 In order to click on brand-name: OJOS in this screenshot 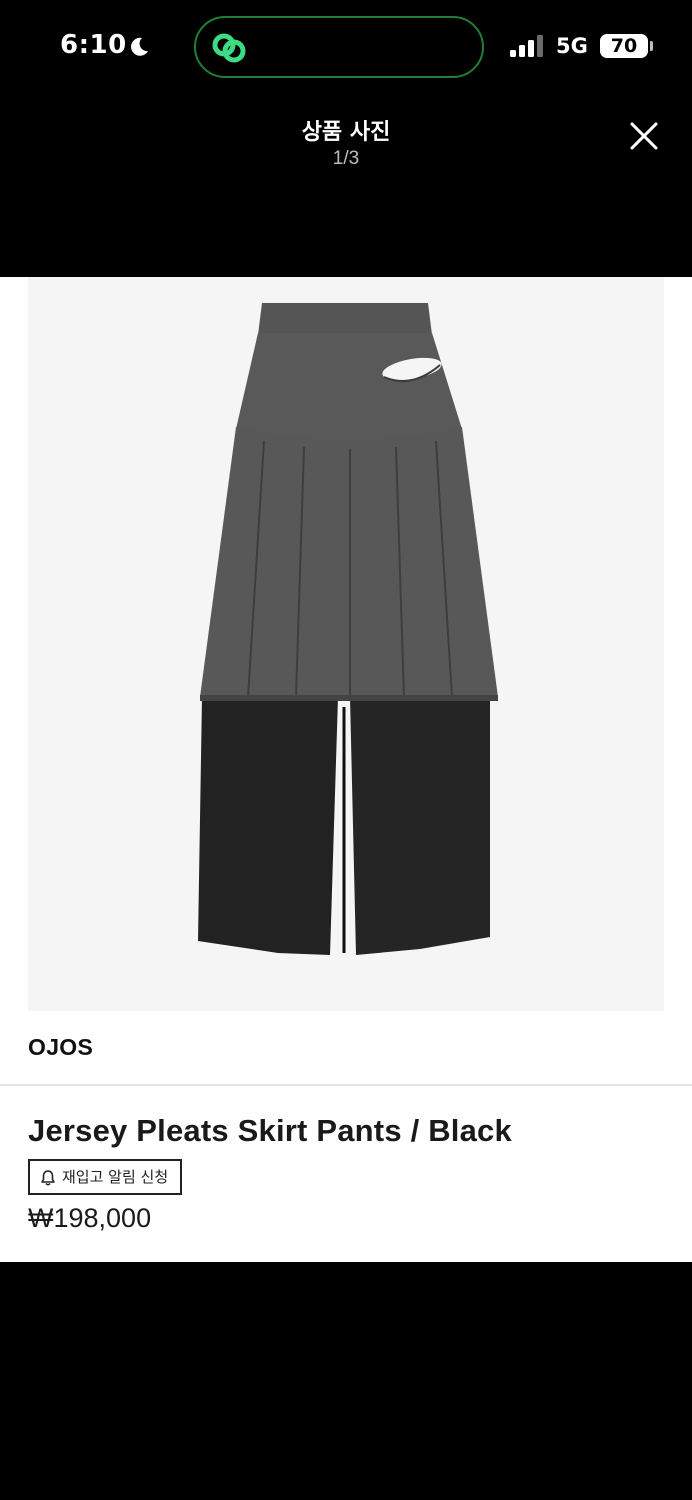, I will do `click(60, 1047)`.